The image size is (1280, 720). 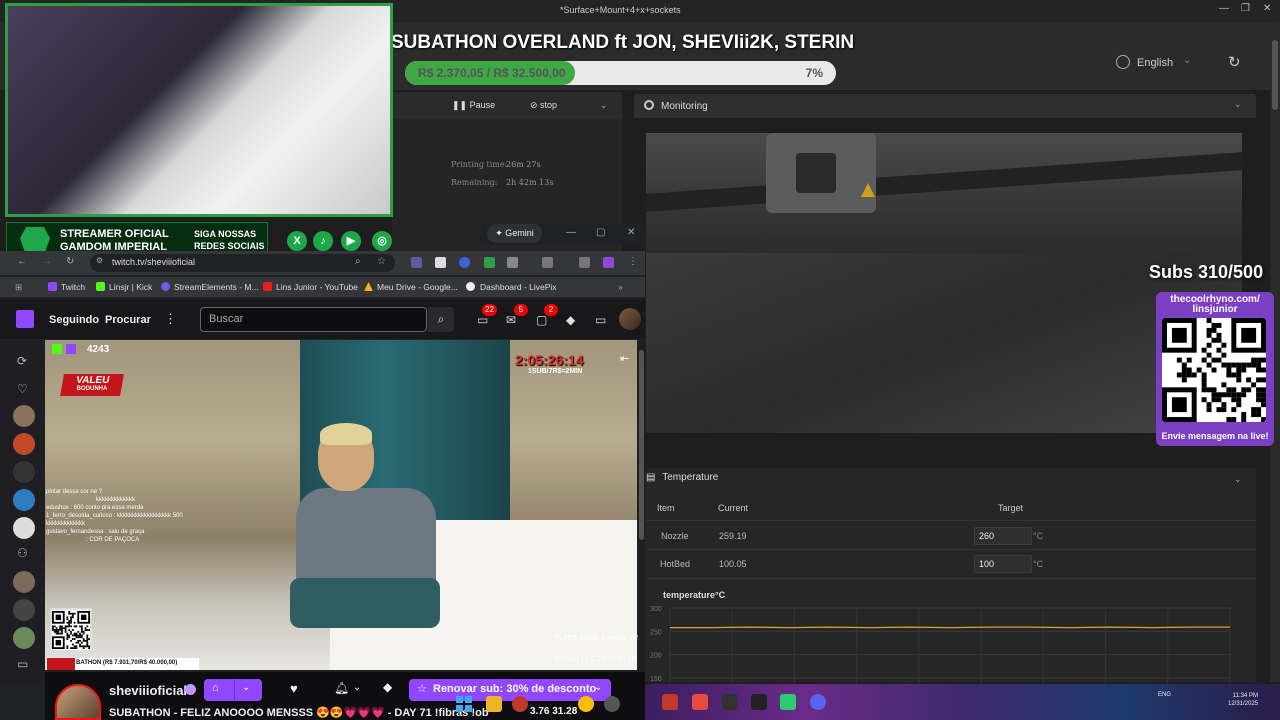 What do you see at coordinates (541, 320) in the screenshot?
I see `whispers-icon: ▢` at bounding box center [541, 320].